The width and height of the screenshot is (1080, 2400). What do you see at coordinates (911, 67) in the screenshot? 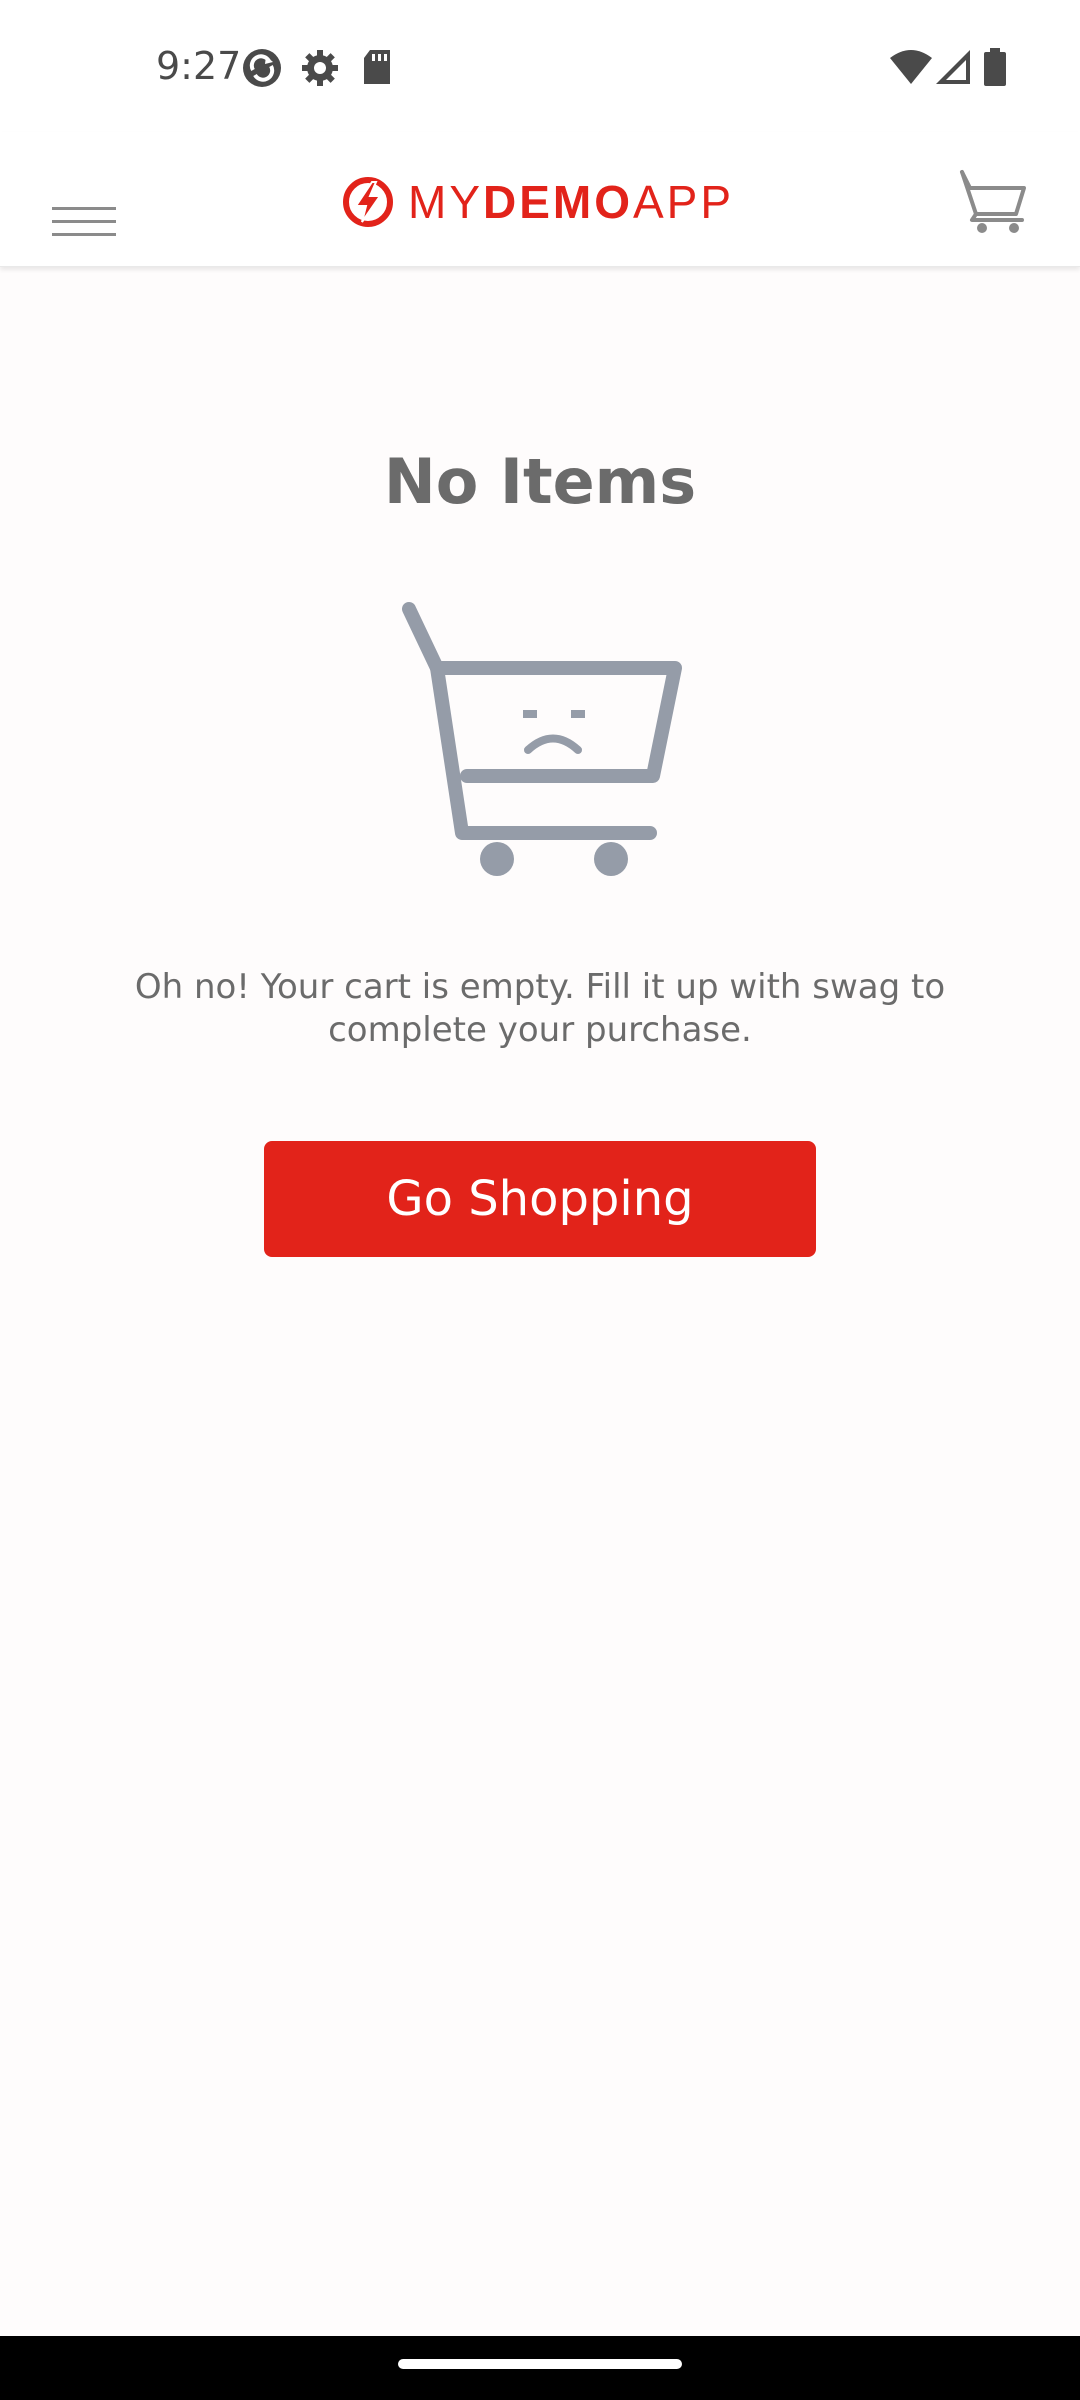
I see `wifi-icon` at bounding box center [911, 67].